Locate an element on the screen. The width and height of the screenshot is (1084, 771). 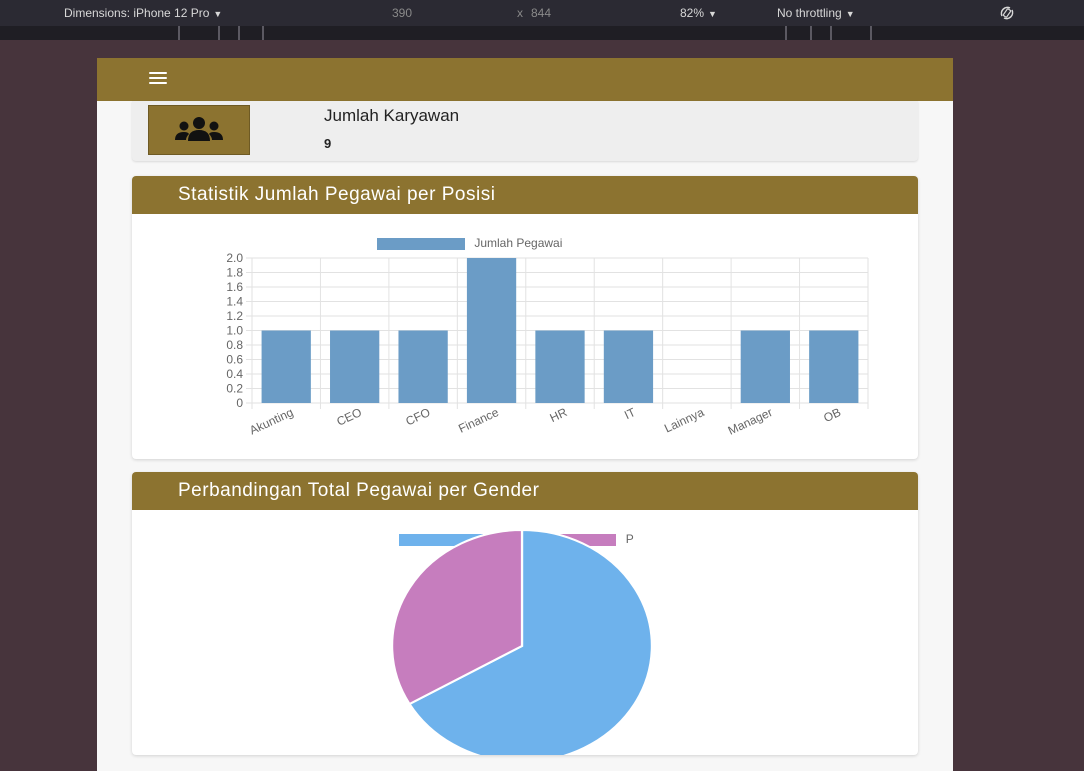
bar-manager is located at coordinates (765, 367).